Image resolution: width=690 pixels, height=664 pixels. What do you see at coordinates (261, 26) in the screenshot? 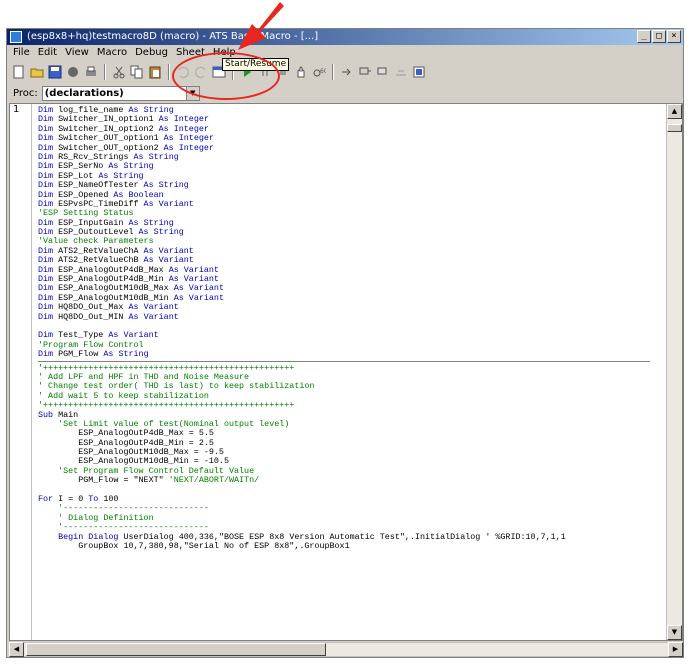
I see `annotation-arrow-icon` at bounding box center [261, 26].